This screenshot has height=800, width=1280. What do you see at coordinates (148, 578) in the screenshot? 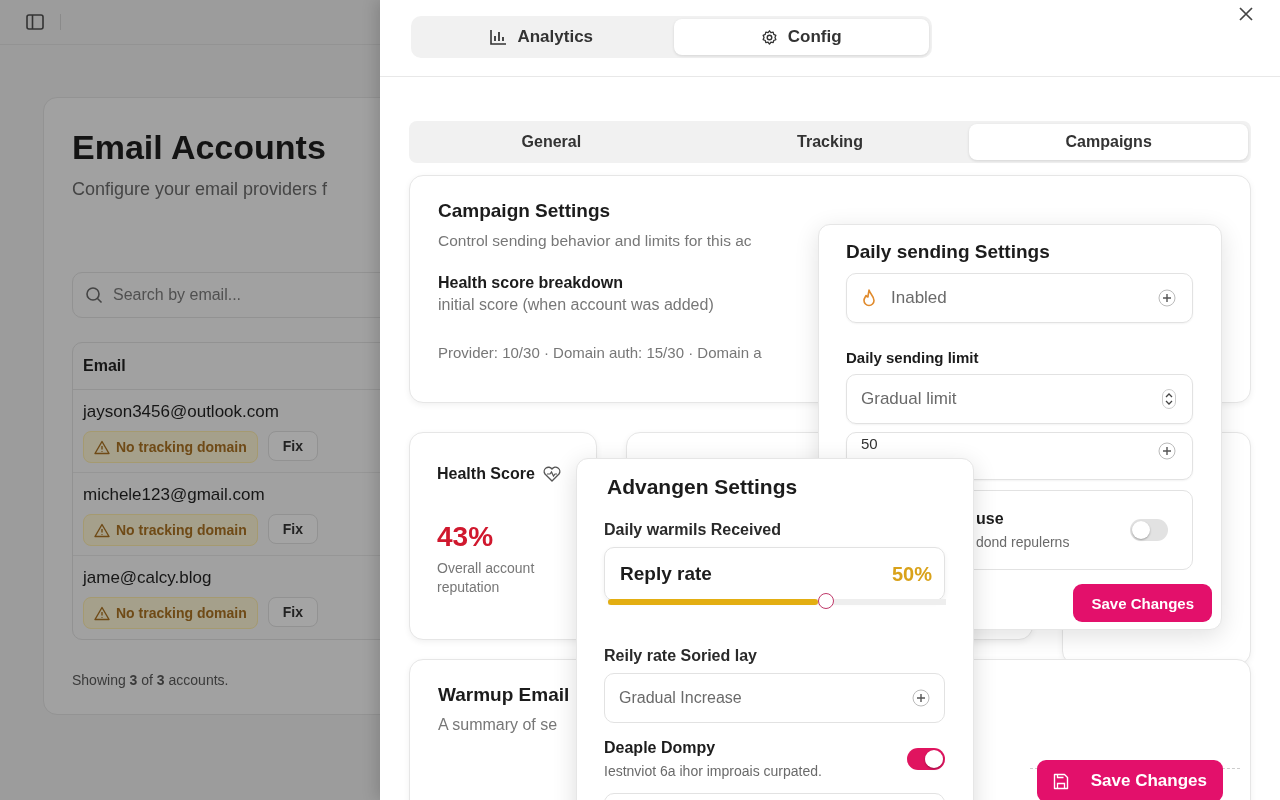
I see `email-address: jame@calcy.blog` at bounding box center [148, 578].